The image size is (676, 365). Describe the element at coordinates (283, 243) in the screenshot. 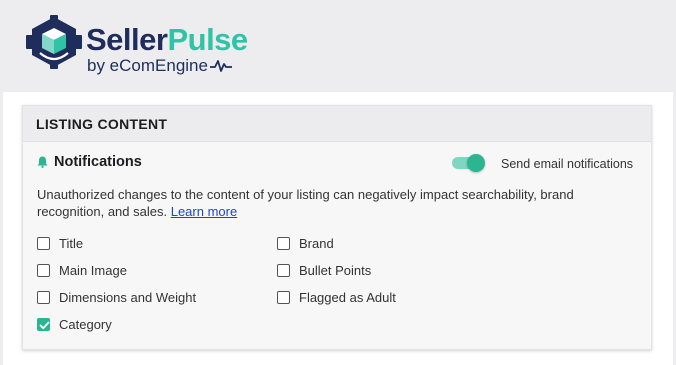

I see `checkbox-brand` at that location.